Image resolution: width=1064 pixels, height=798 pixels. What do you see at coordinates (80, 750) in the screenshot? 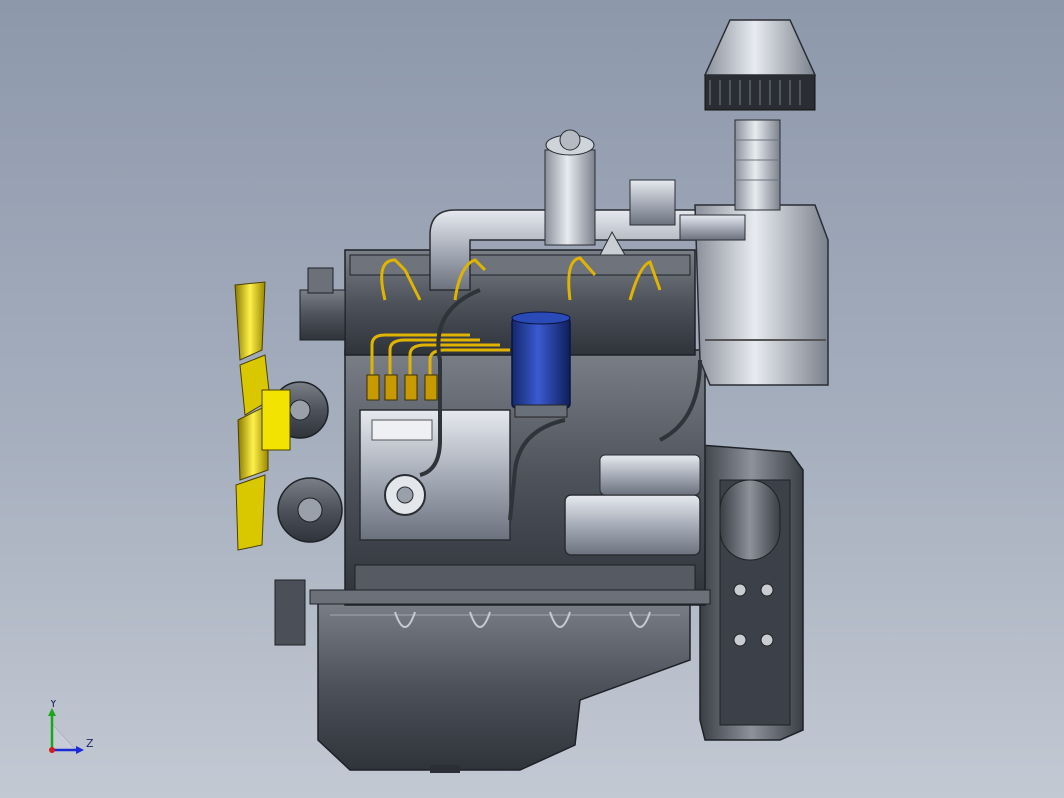
I see `z-axis-arrow` at bounding box center [80, 750].